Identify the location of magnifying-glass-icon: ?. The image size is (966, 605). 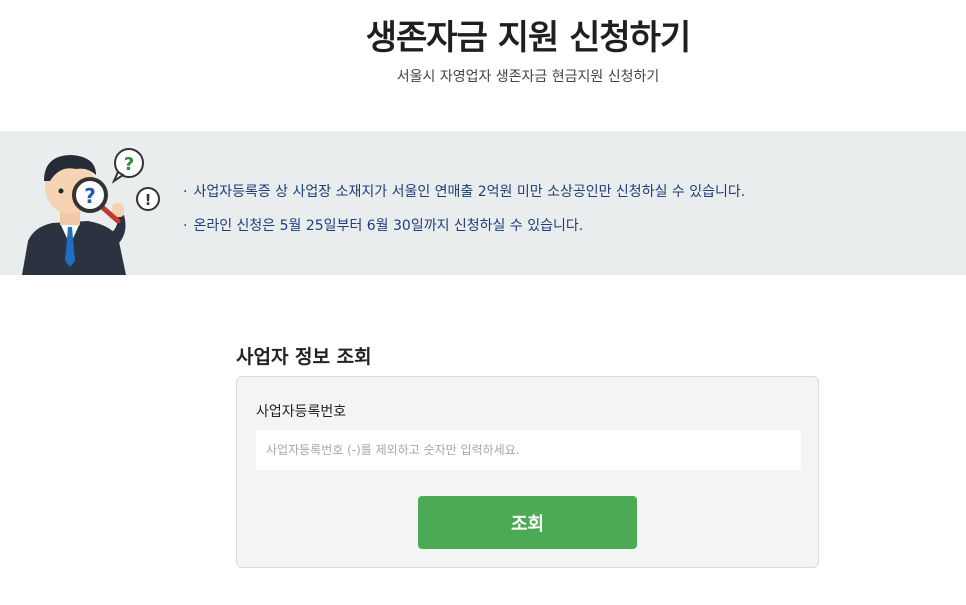
(96, 200).